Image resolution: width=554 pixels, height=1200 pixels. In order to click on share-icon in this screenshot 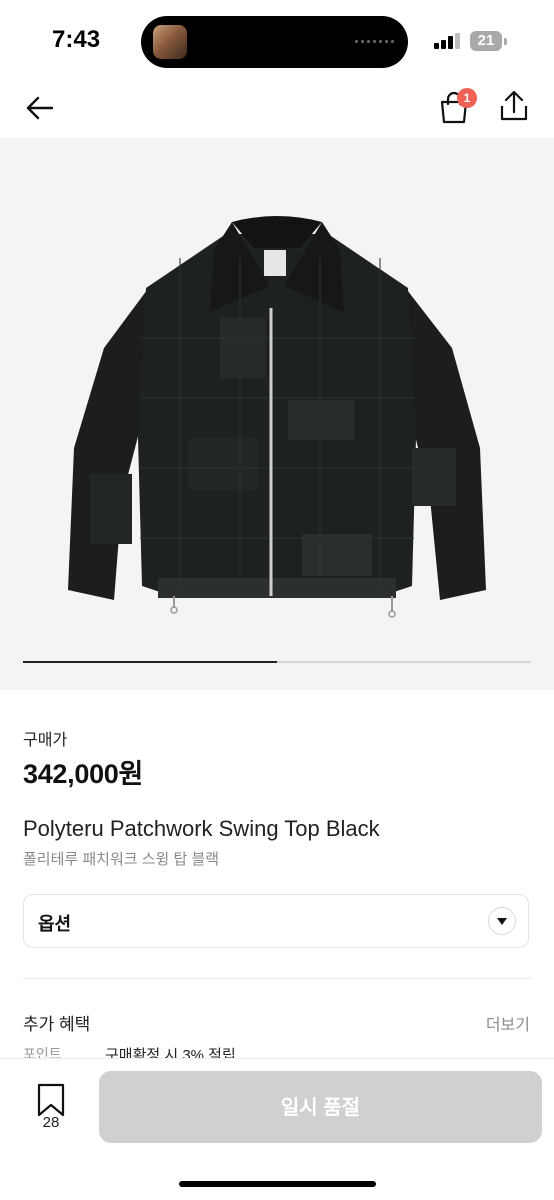, I will do `click(514, 106)`.